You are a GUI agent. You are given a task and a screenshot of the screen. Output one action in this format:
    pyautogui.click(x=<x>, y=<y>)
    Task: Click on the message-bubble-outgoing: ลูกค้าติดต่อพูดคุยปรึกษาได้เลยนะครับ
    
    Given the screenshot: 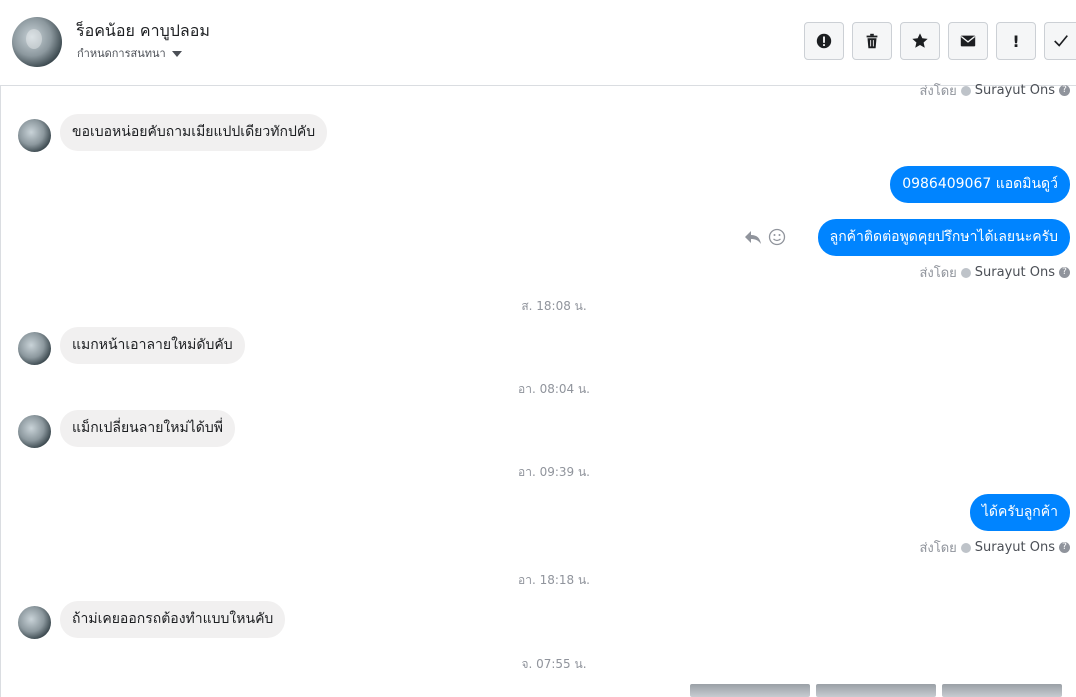 What is the action you would take?
    pyautogui.click(x=943, y=237)
    